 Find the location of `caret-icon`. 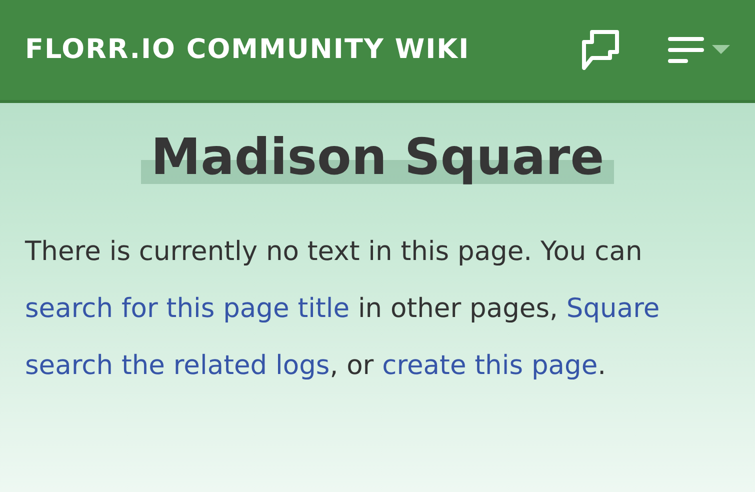

caret-icon is located at coordinates (721, 50).